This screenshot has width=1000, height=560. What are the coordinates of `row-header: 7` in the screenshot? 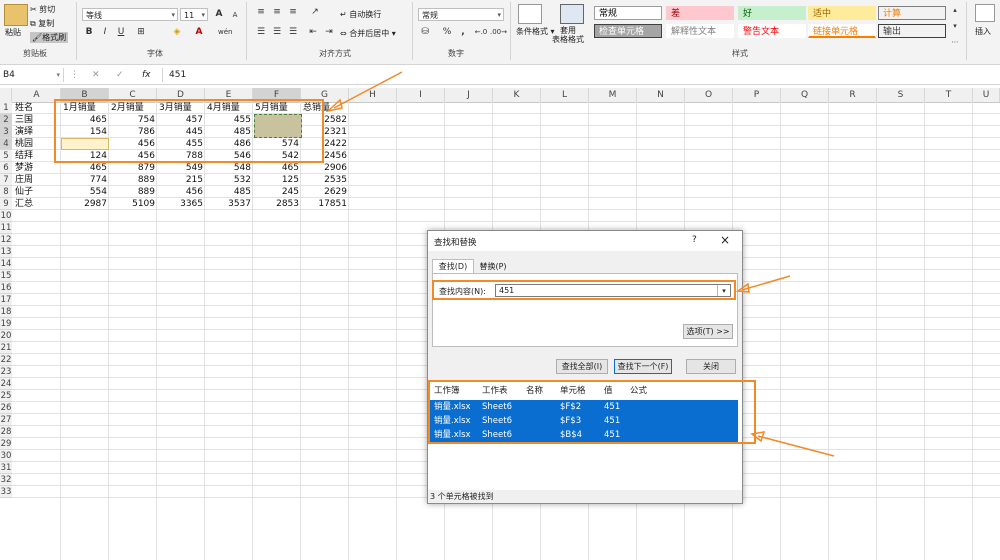 It's located at (6, 180).